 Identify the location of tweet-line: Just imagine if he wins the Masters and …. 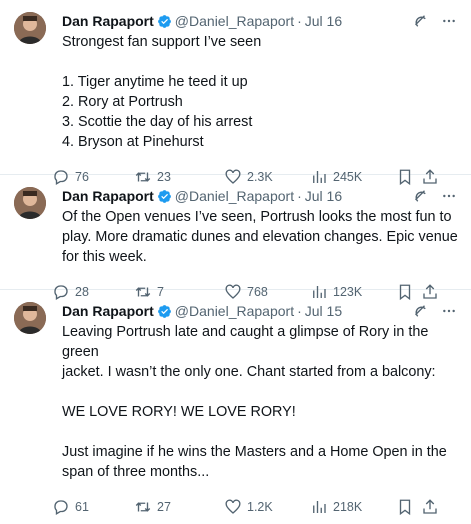
(254, 452).